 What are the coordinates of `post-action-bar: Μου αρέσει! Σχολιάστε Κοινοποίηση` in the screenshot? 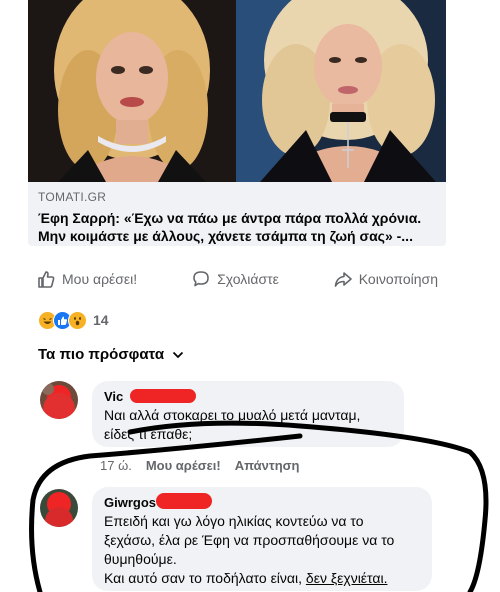 It's located at (237, 279).